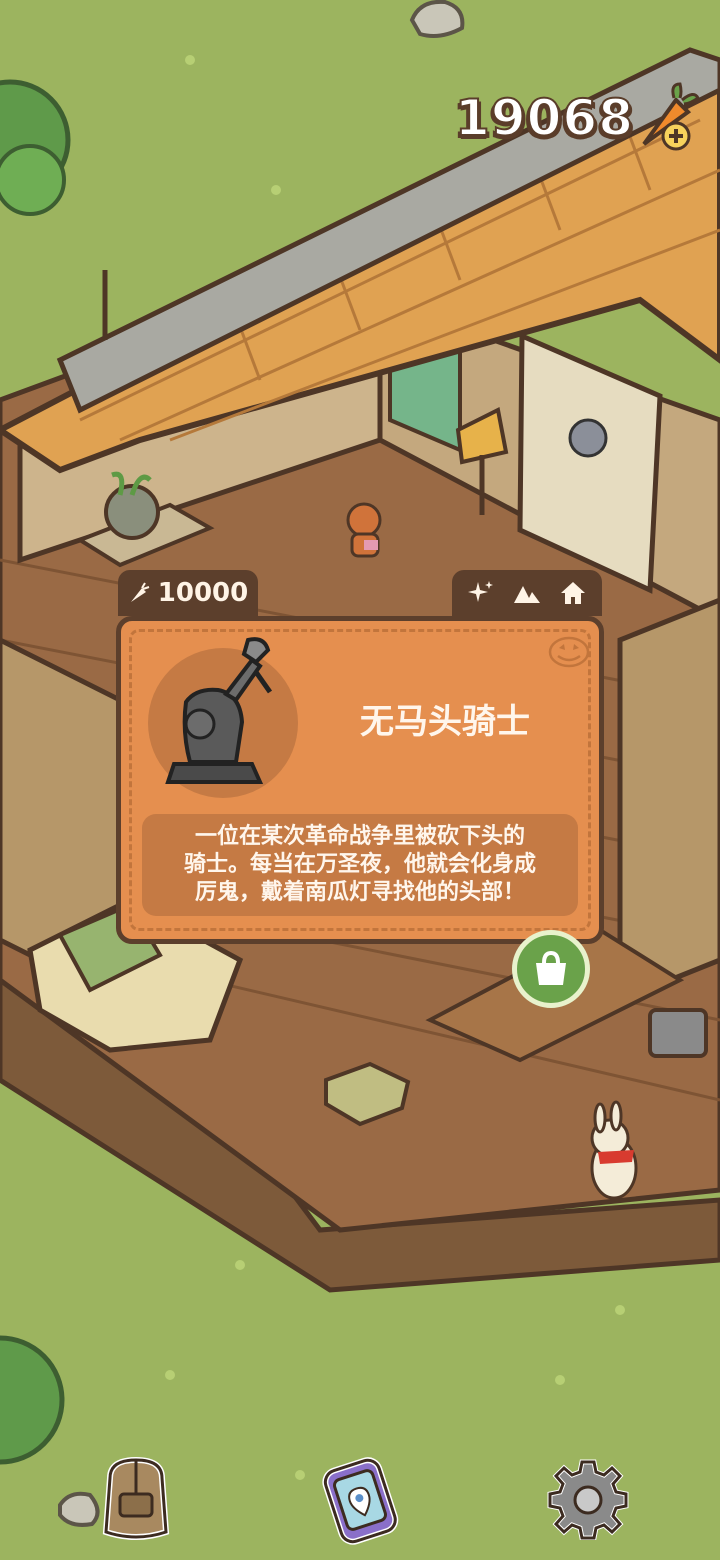 The width and height of the screenshot is (720, 1560). What do you see at coordinates (569, 652) in the screenshot?
I see `jack-o-lantern-icon` at bounding box center [569, 652].